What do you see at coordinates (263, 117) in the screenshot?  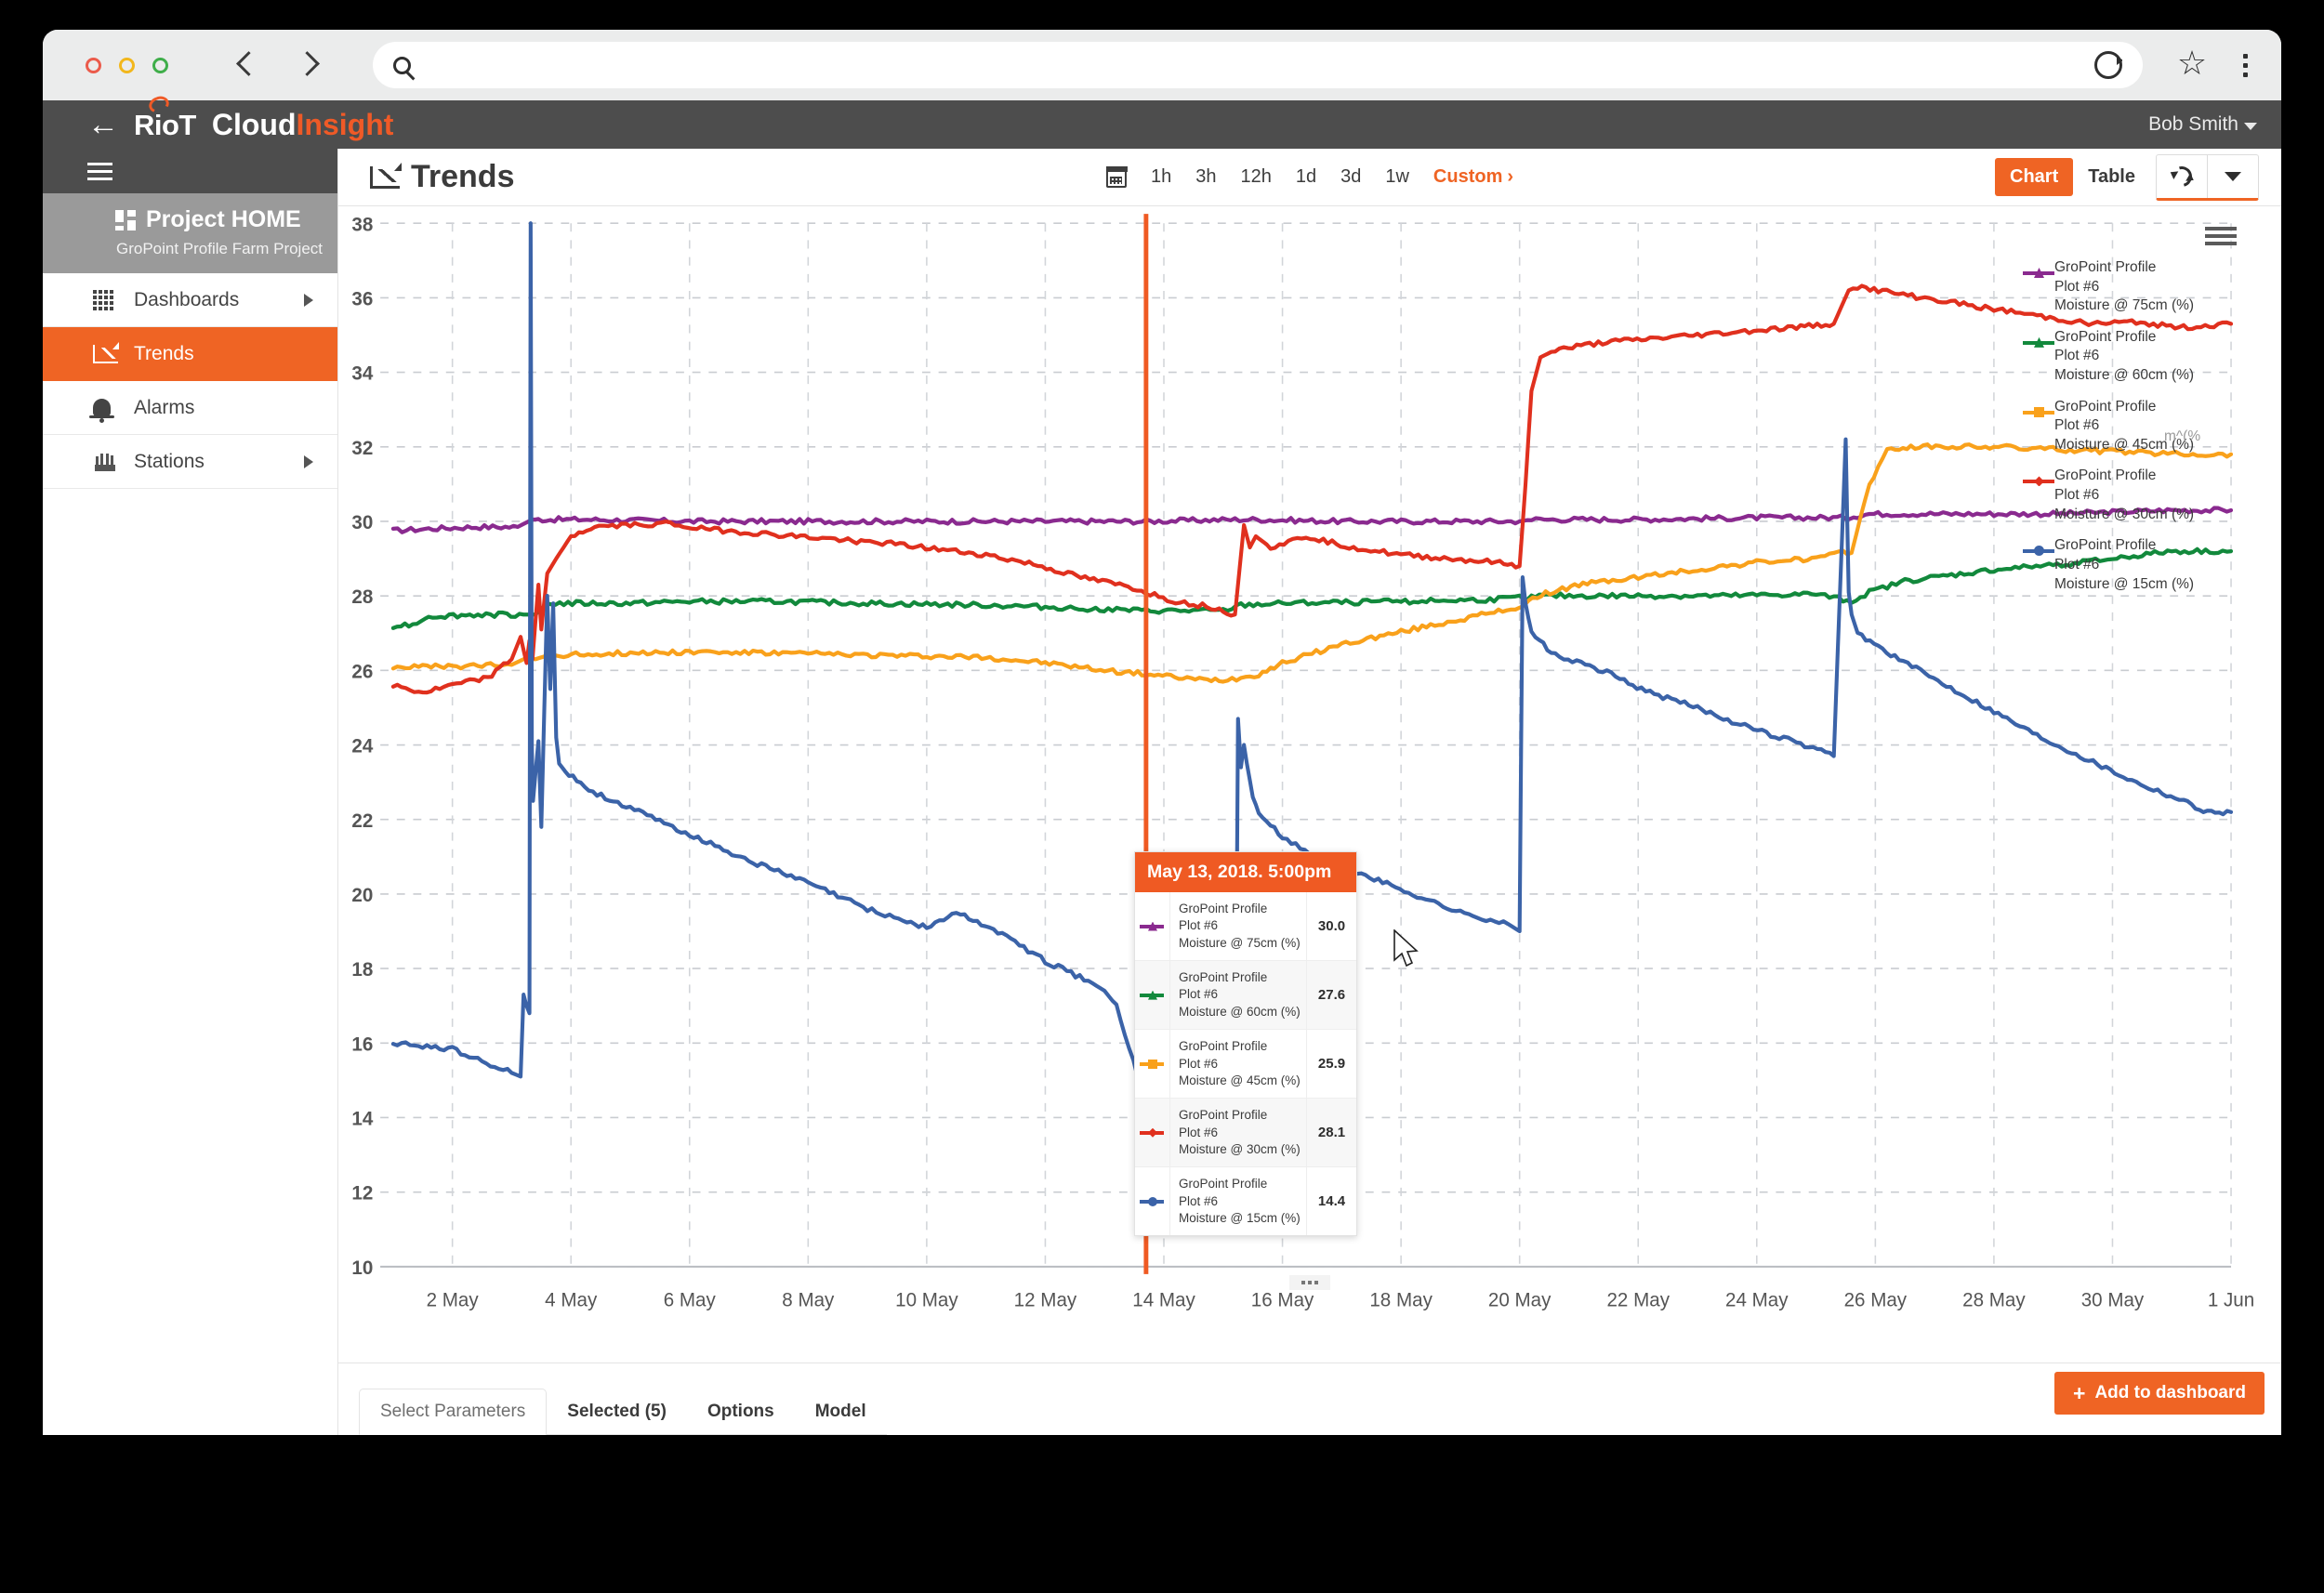 I see `app-brand: RioT CloudInsight` at bounding box center [263, 117].